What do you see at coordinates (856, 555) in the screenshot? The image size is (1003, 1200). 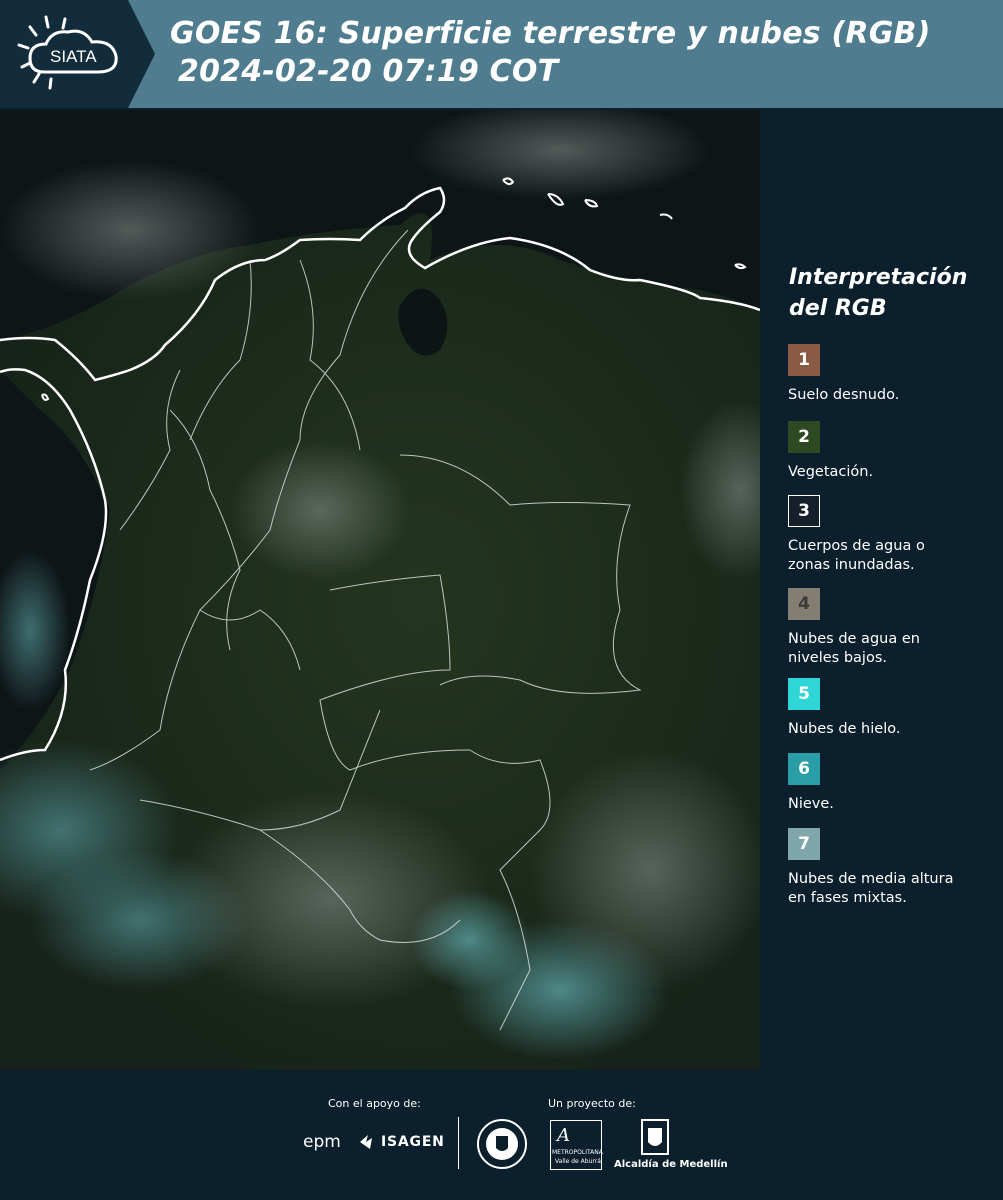 I see `legend-label-3: Cuerpos de agua o zonas inundadas.` at bounding box center [856, 555].